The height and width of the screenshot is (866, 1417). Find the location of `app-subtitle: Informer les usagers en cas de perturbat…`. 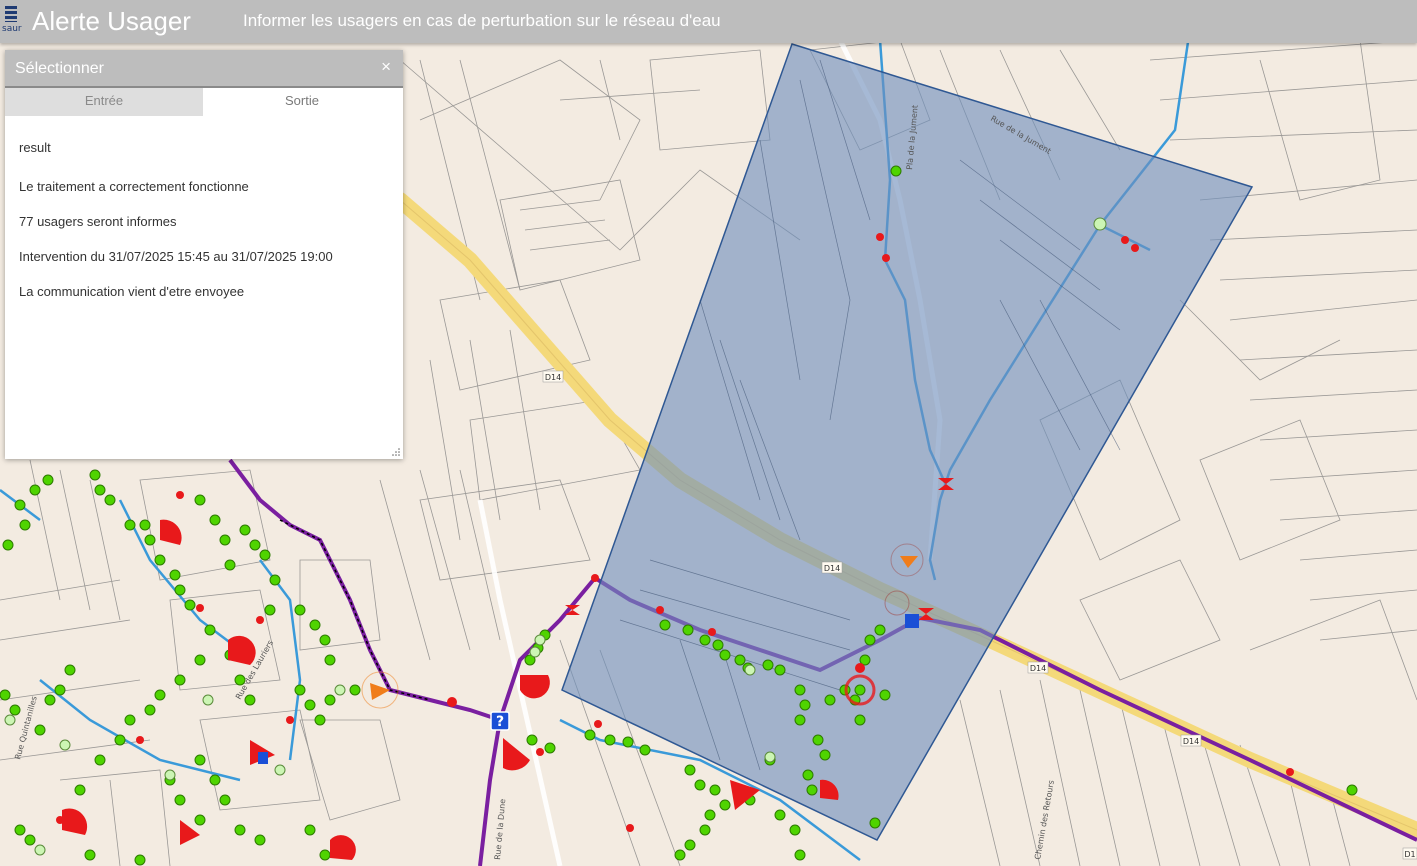

app-subtitle: Informer les usagers en cas de perturbat… is located at coordinates (482, 20).